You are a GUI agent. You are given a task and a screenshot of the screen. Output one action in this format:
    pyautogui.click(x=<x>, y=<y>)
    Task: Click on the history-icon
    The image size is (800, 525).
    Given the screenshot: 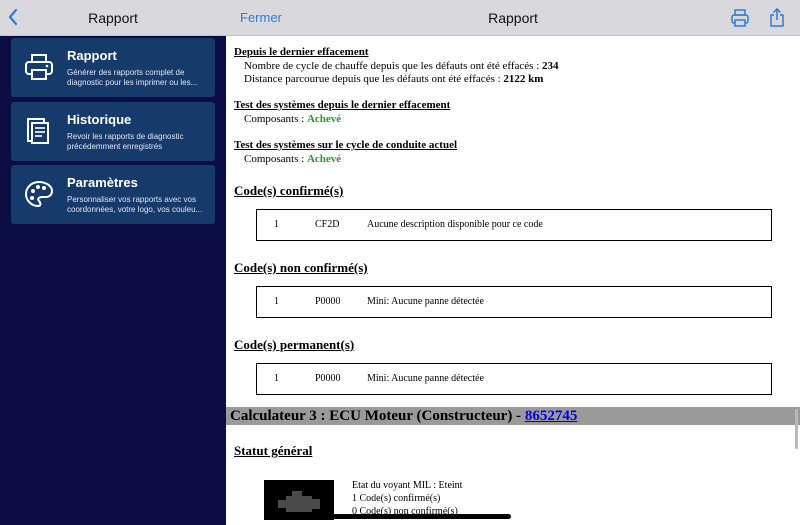 What is the action you would take?
    pyautogui.click(x=38, y=131)
    